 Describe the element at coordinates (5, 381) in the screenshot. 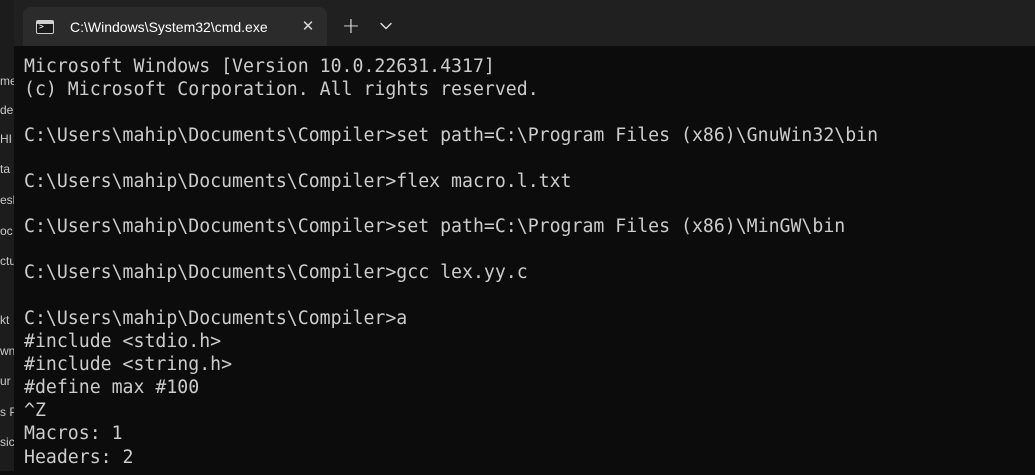

I see `background-text-fragment: ur` at that location.